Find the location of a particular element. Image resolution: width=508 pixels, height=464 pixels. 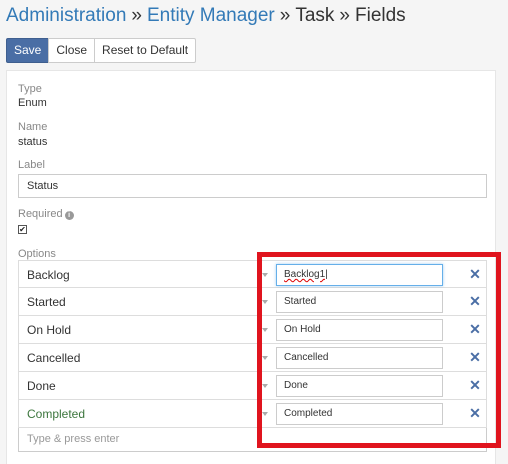

option-label-input: Started is located at coordinates (359, 302).